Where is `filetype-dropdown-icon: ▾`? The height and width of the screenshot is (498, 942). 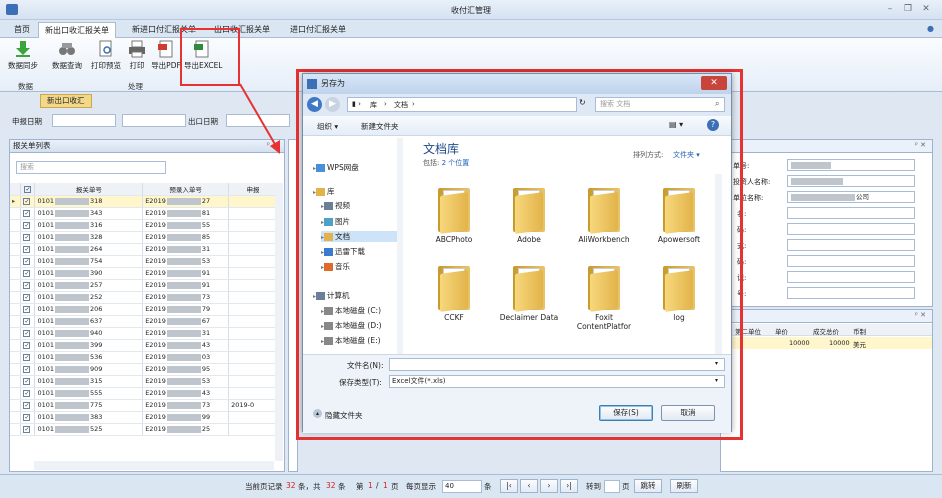 filetype-dropdown-icon: ▾ is located at coordinates (716, 380).